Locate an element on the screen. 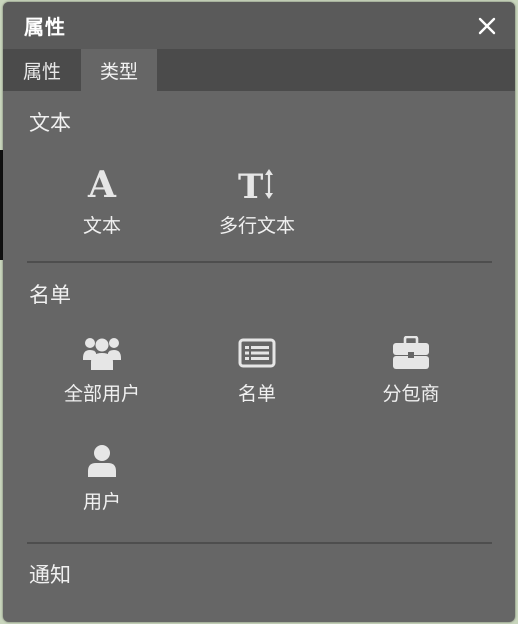  dialog-titlebar: 属性 is located at coordinates (259, 25).